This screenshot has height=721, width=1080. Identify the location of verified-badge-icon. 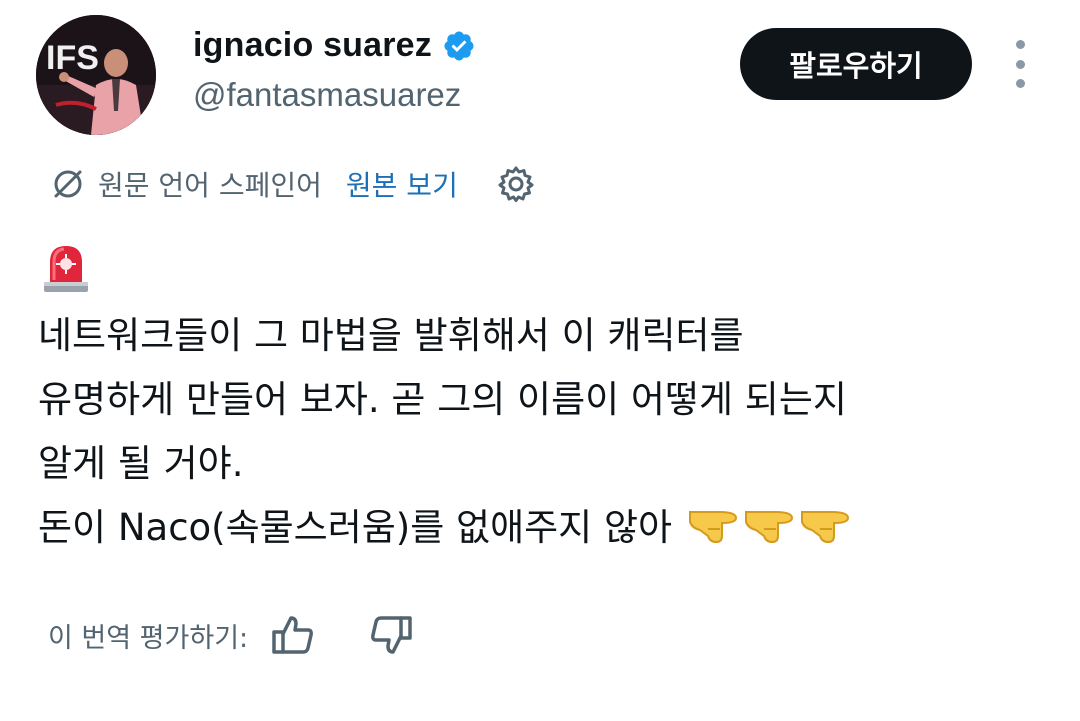
(459, 45).